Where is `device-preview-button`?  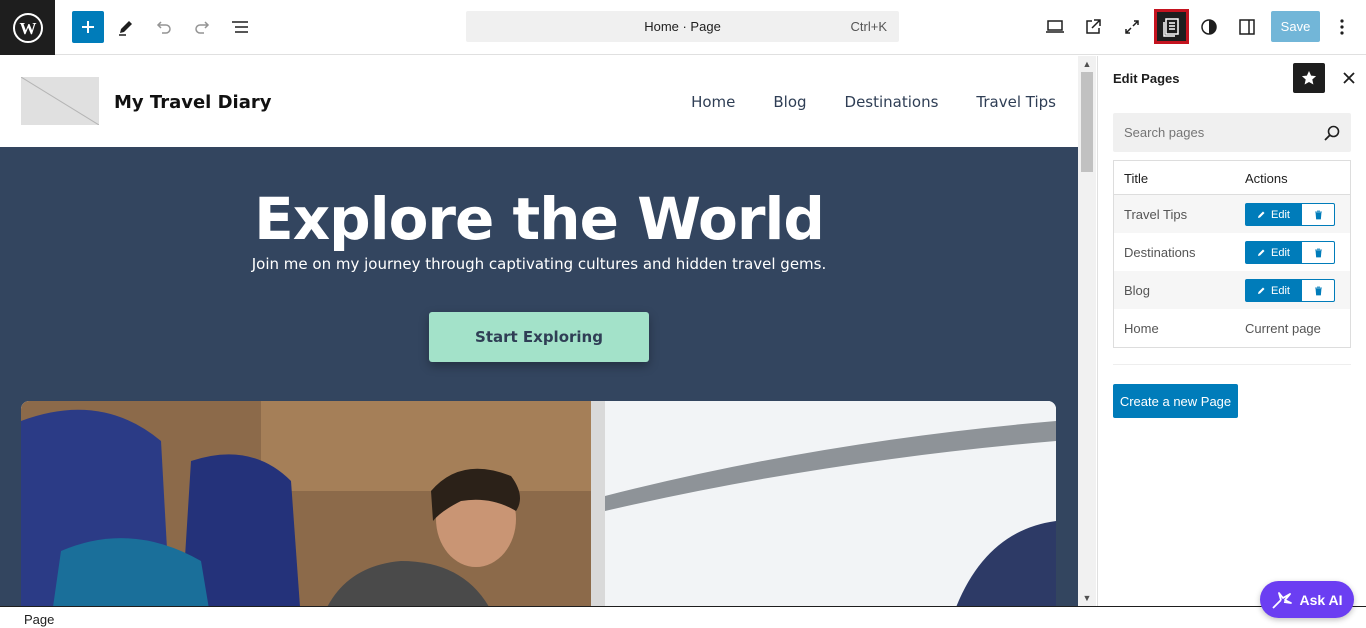 device-preview-button is located at coordinates (1055, 27).